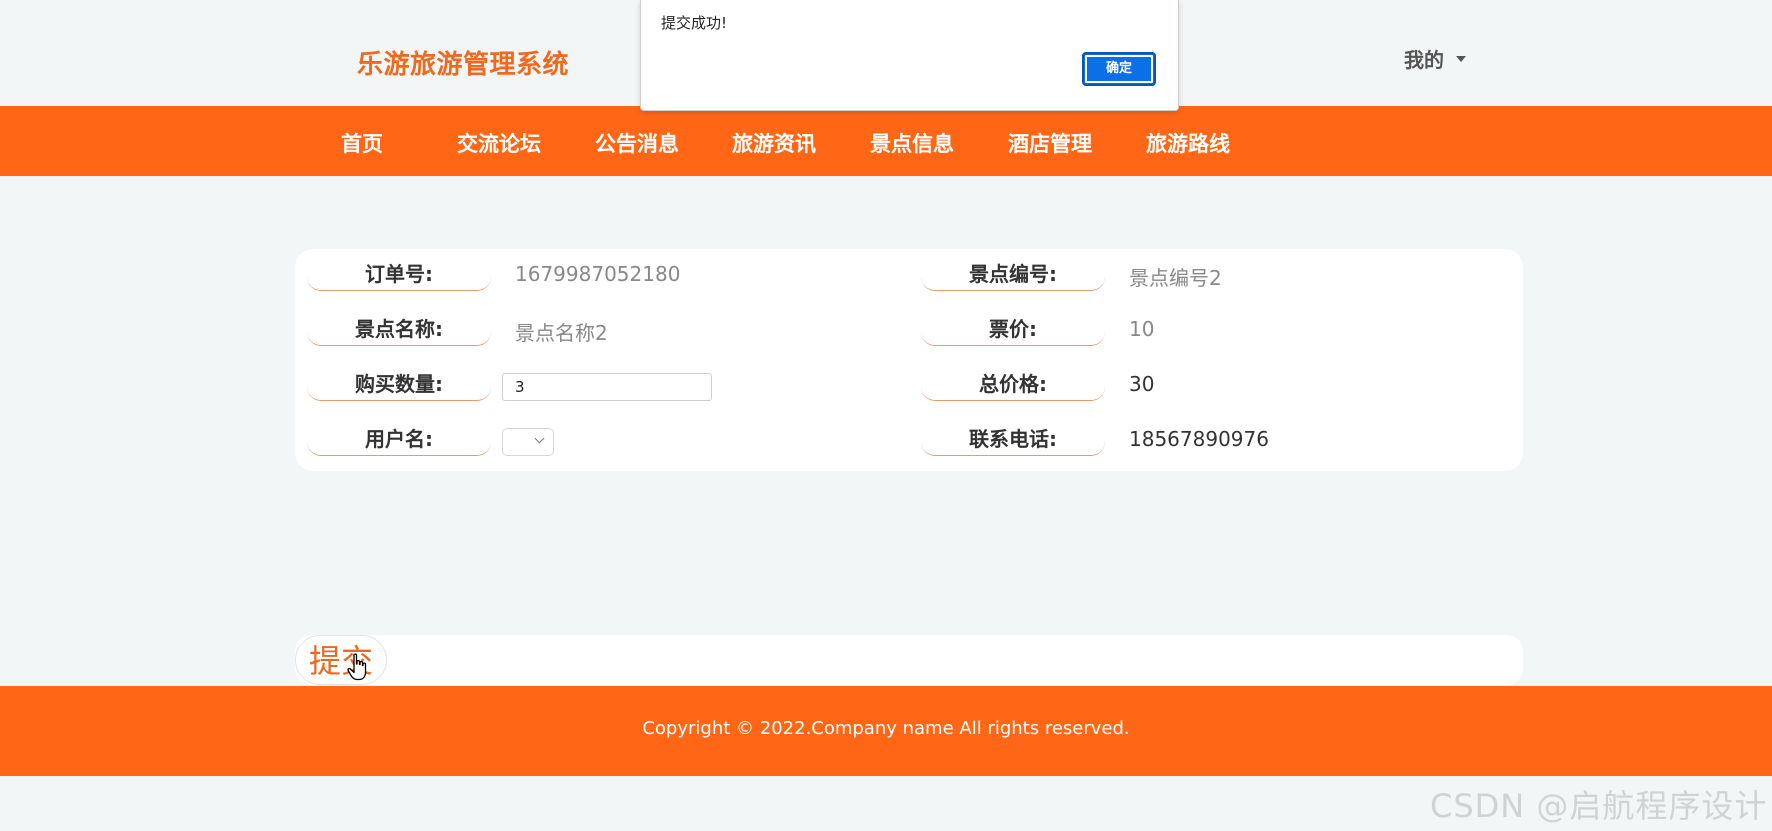  What do you see at coordinates (539, 438) in the screenshot?
I see `chevron-down-icon` at bounding box center [539, 438].